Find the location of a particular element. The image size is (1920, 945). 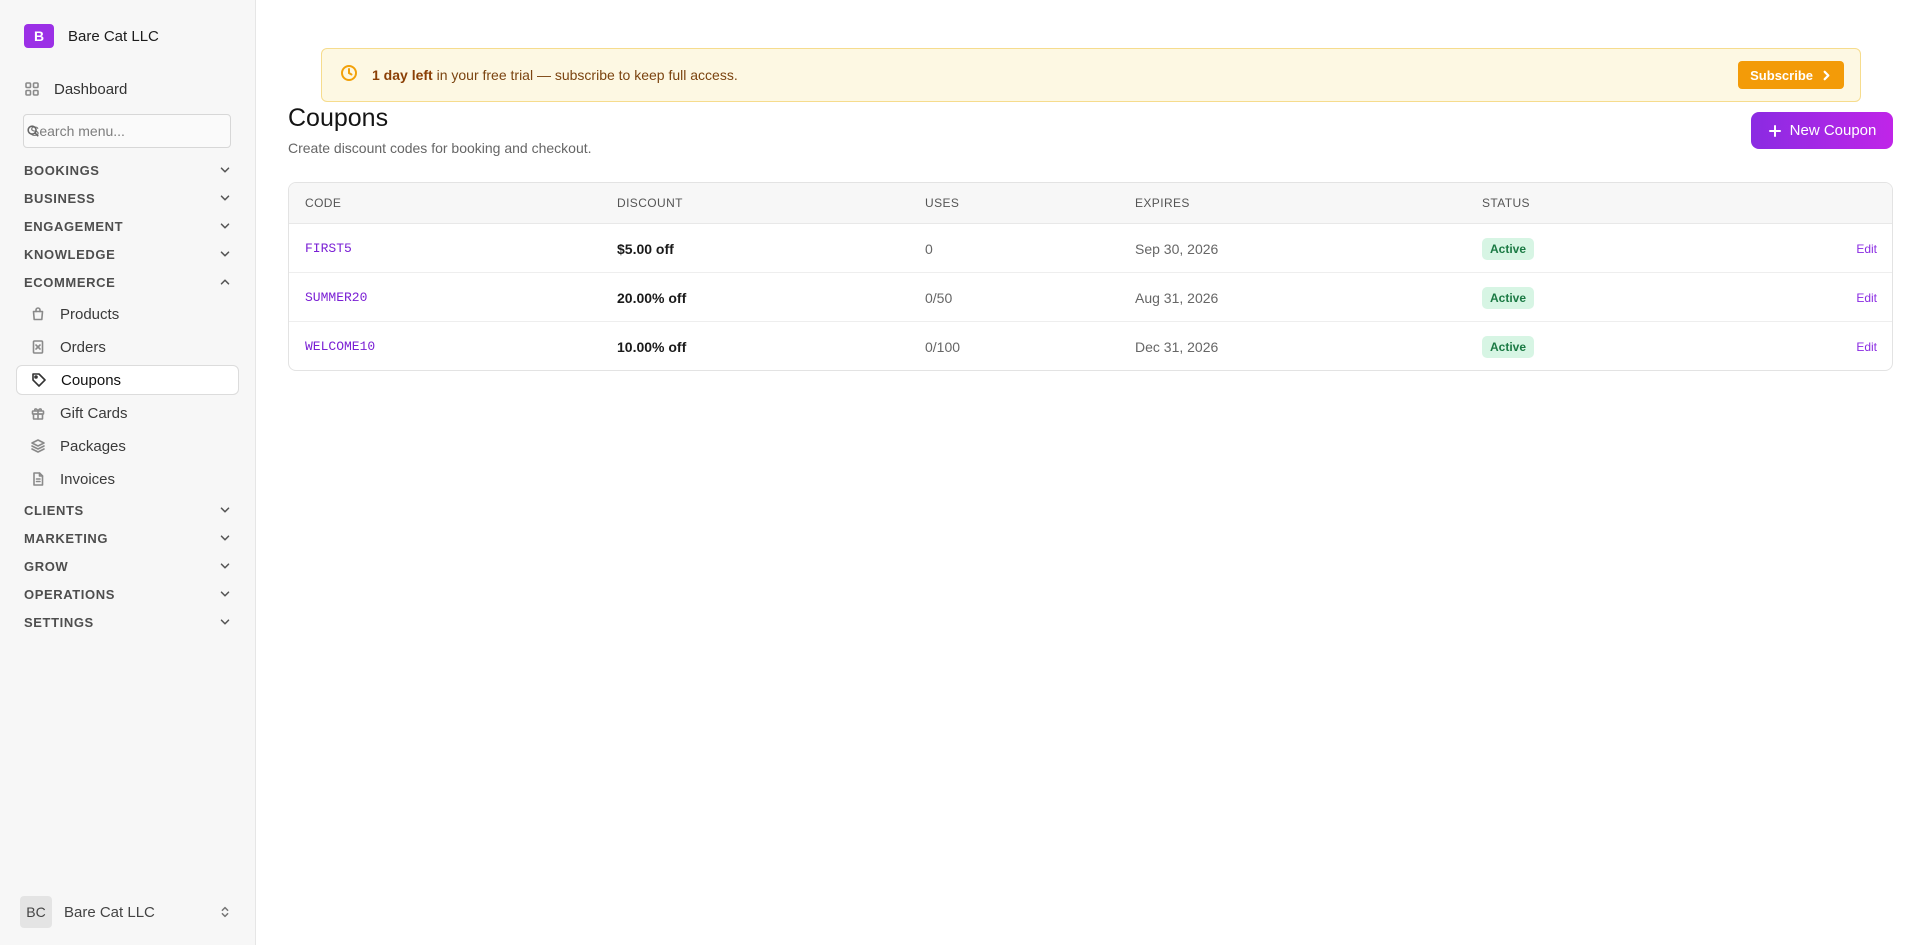

coupon-expires: Sep 30, 2026 is located at coordinates (1177, 248).